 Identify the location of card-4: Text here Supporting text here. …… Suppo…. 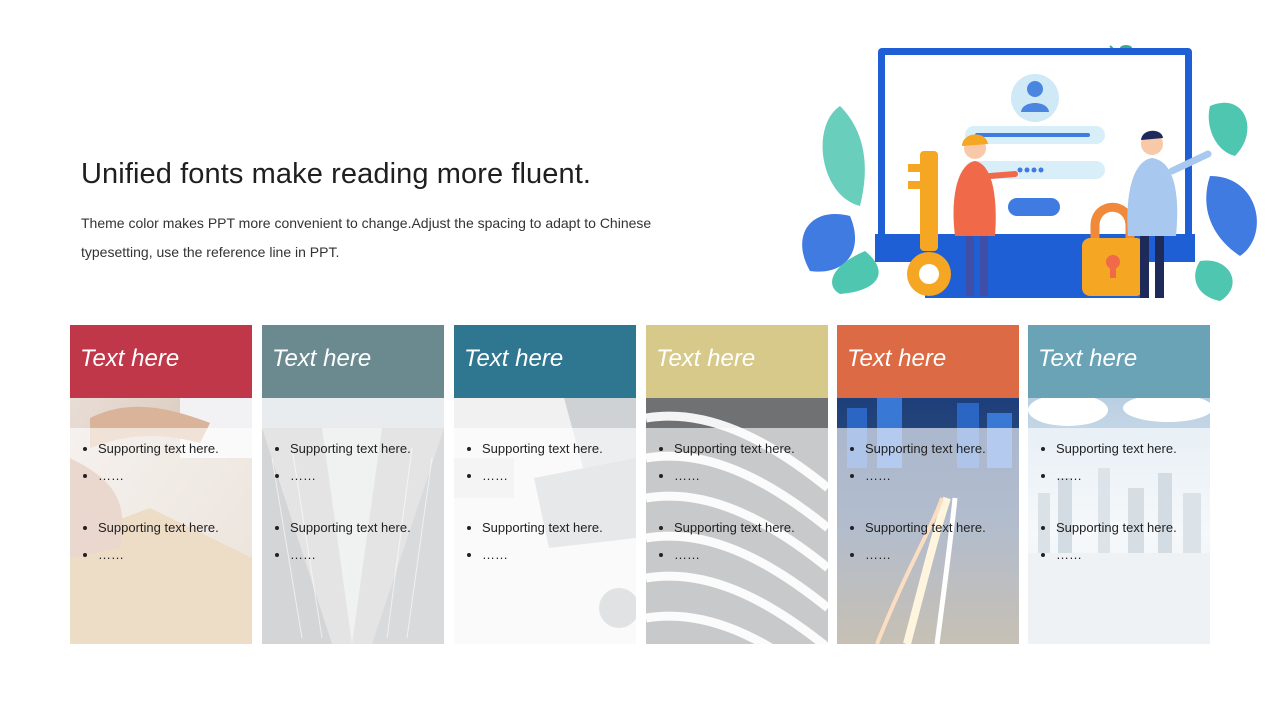
(737, 484).